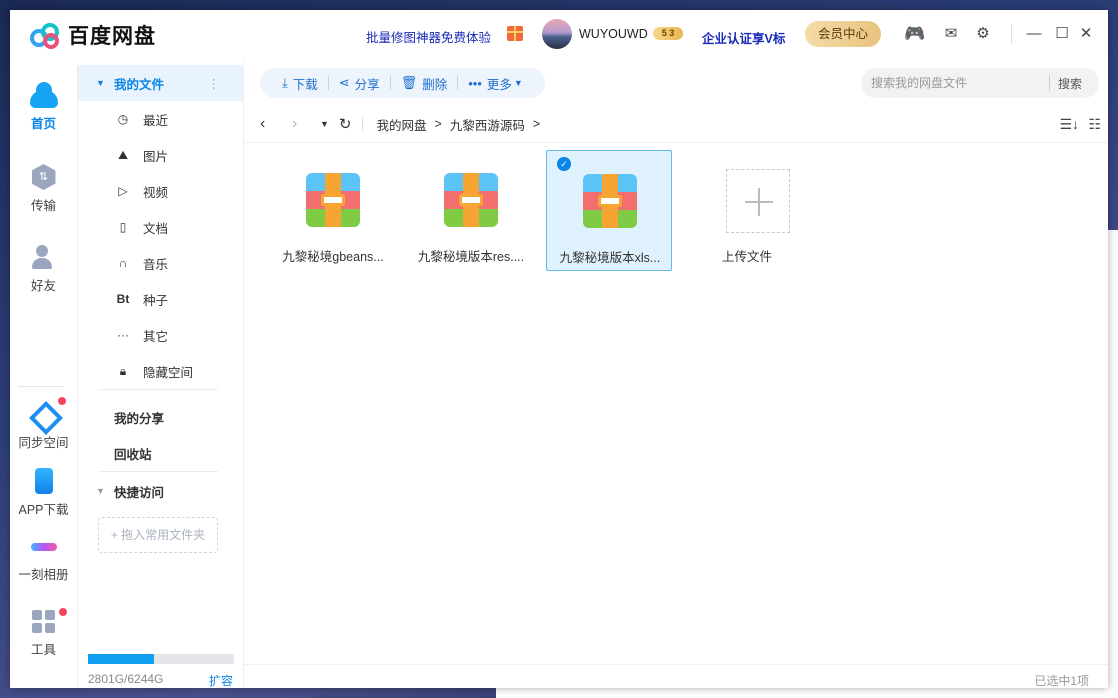  I want to click on history-dropdown-icon: ▼, so click(324, 124).